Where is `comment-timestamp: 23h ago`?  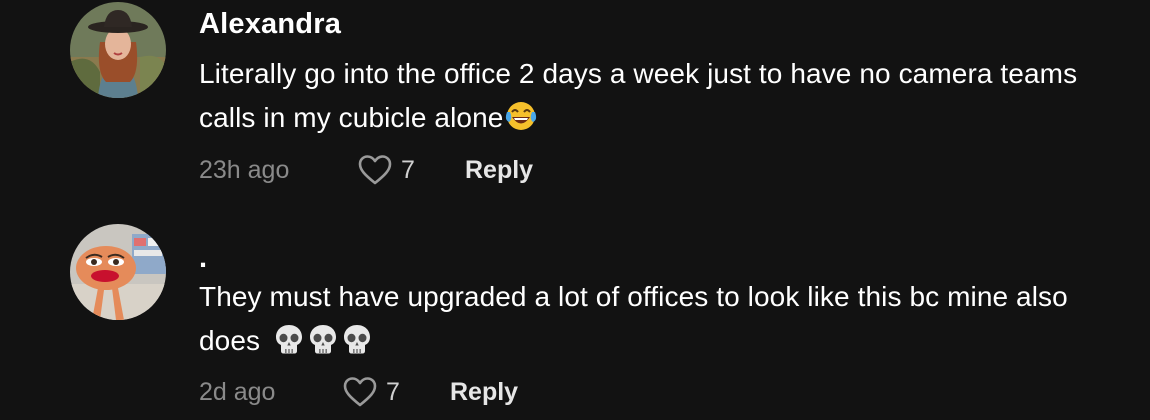
comment-timestamp: 23h ago is located at coordinates (244, 170).